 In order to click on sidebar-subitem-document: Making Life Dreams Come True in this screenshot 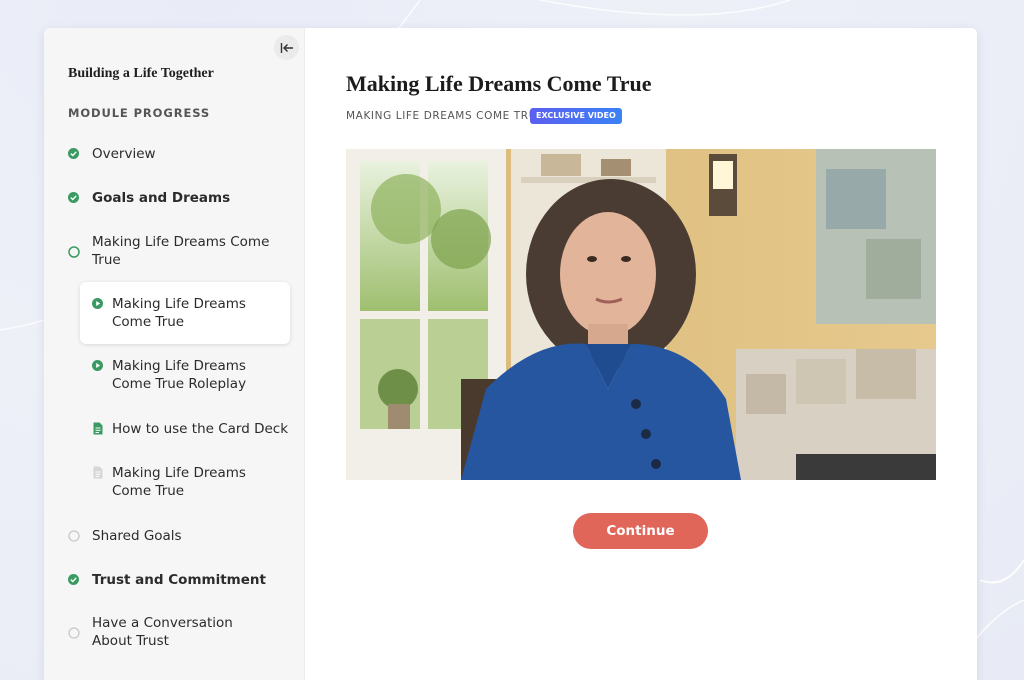, I will do `click(174, 483)`.